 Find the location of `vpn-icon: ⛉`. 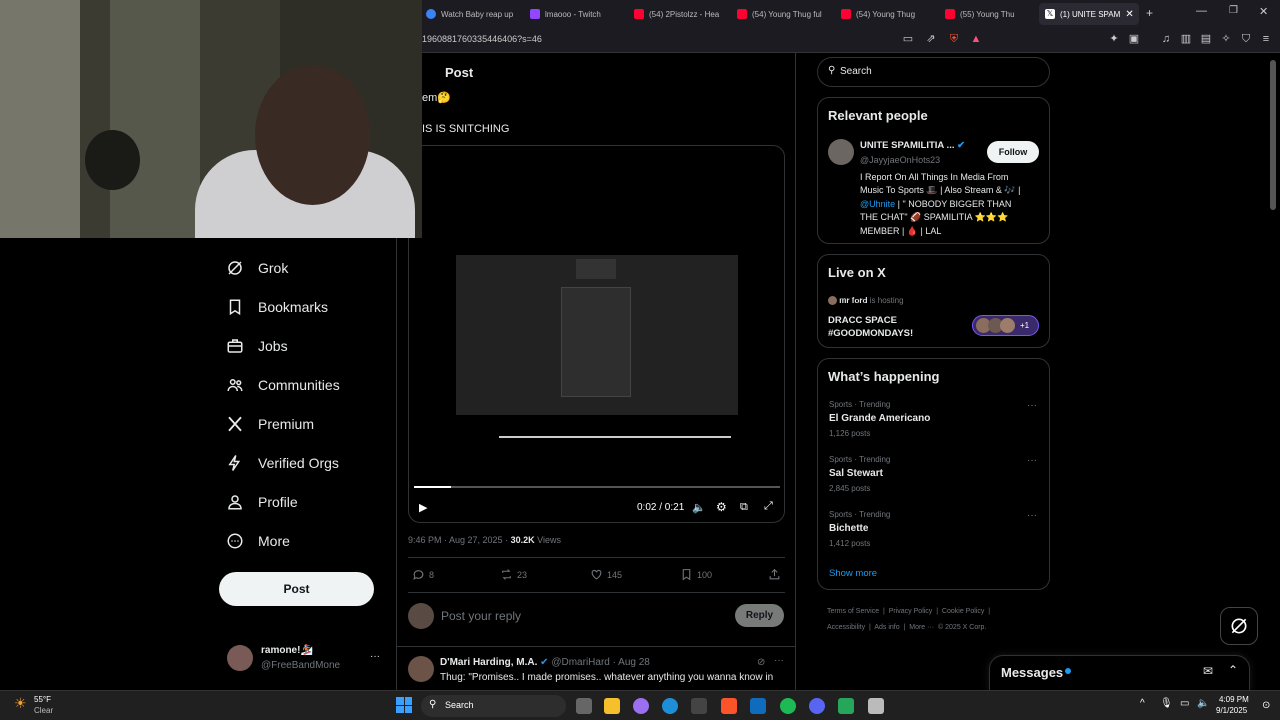

vpn-icon: ⛉ is located at coordinates (1246, 39).